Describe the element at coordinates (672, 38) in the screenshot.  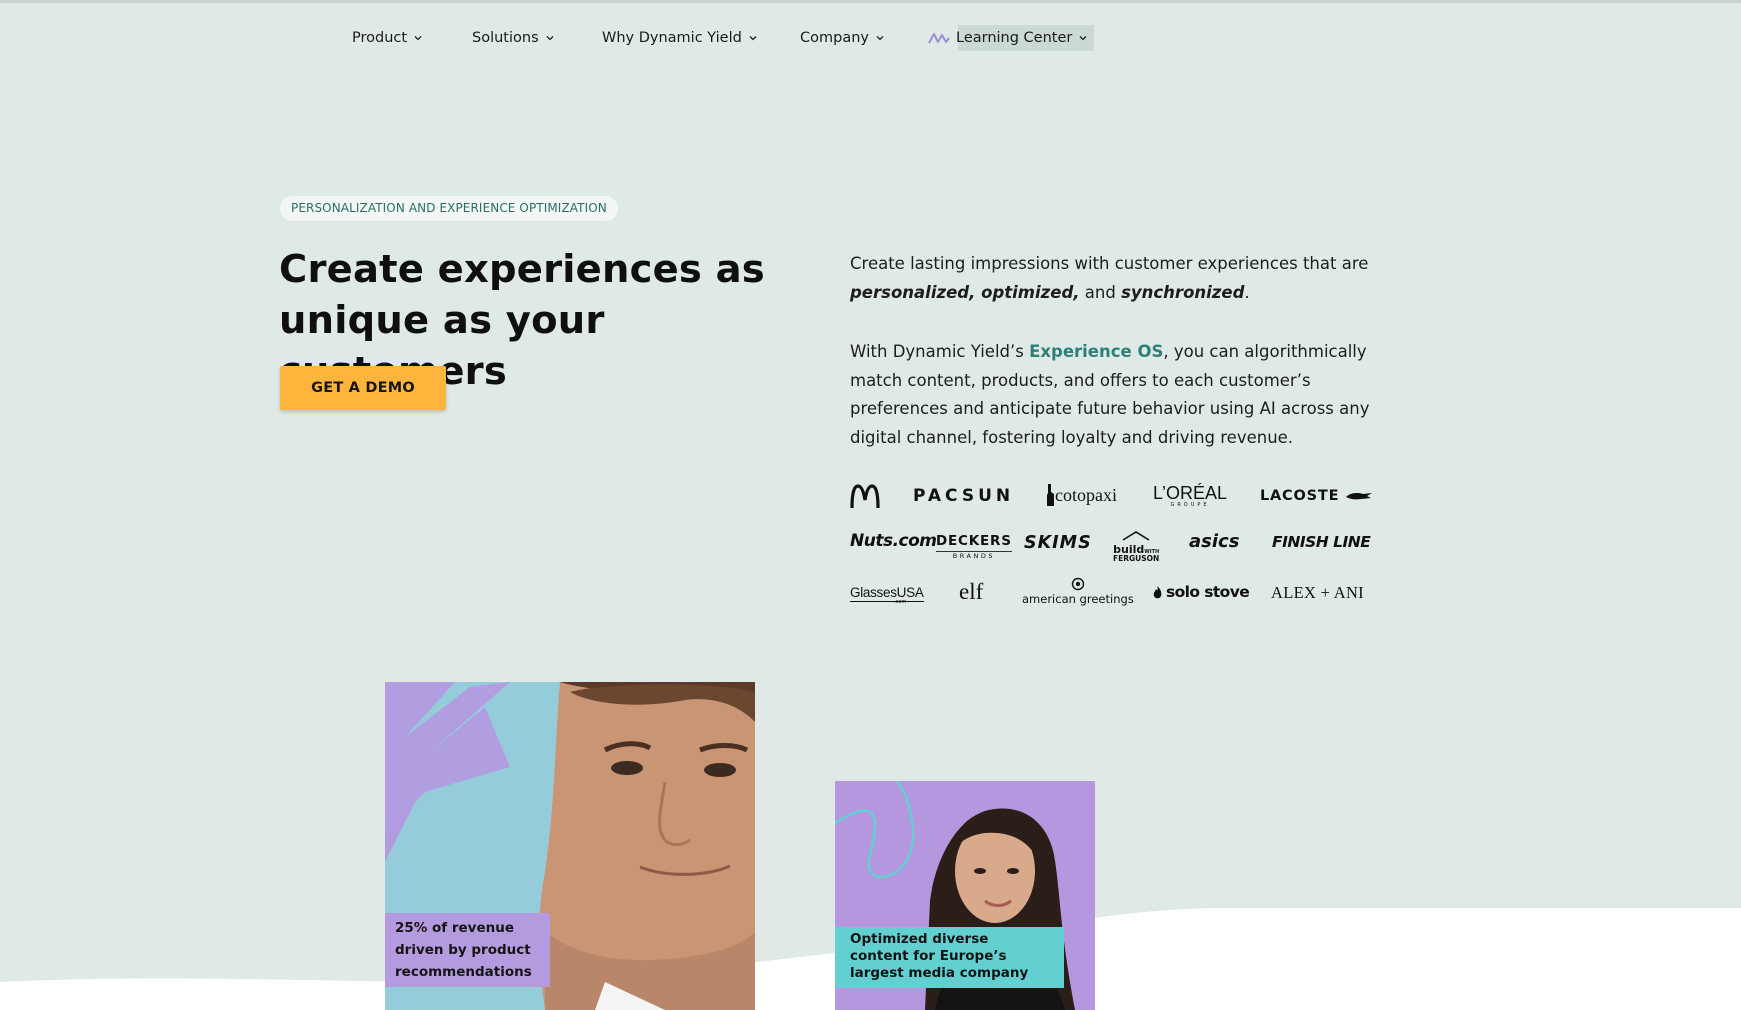
I see `nav-why-label: Why Dynamic Yield` at that location.